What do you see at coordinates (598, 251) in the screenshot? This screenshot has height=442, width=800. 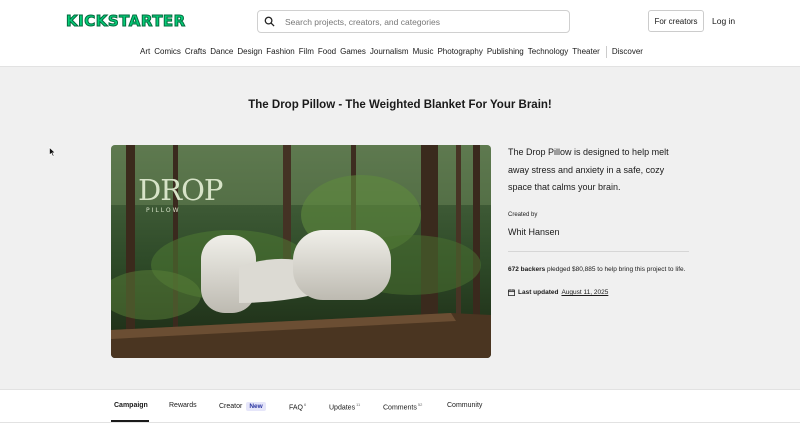 I see `info-divider` at bounding box center [598, 251].